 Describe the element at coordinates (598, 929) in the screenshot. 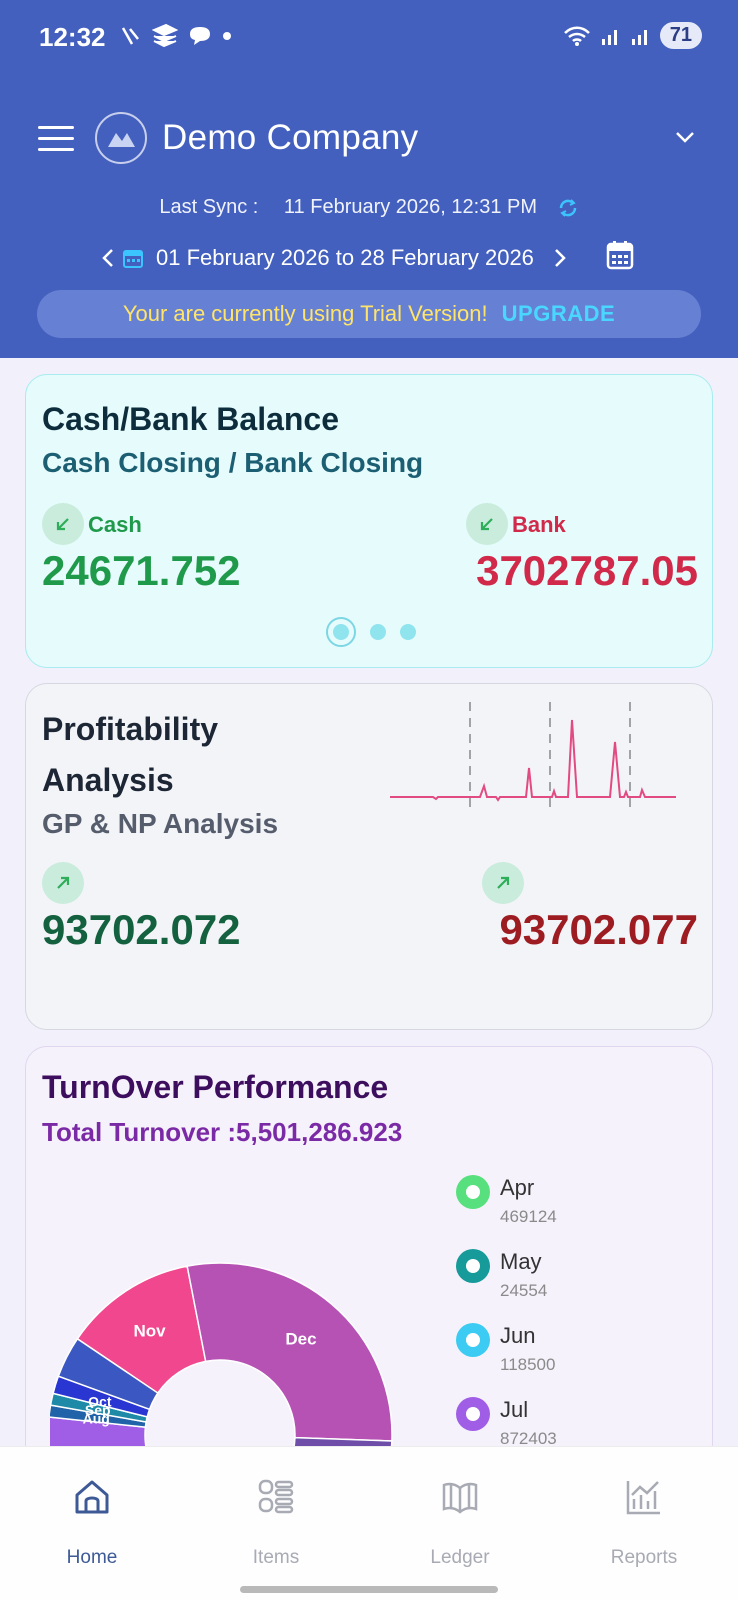

I see `np-value: 93702.077` at that location.